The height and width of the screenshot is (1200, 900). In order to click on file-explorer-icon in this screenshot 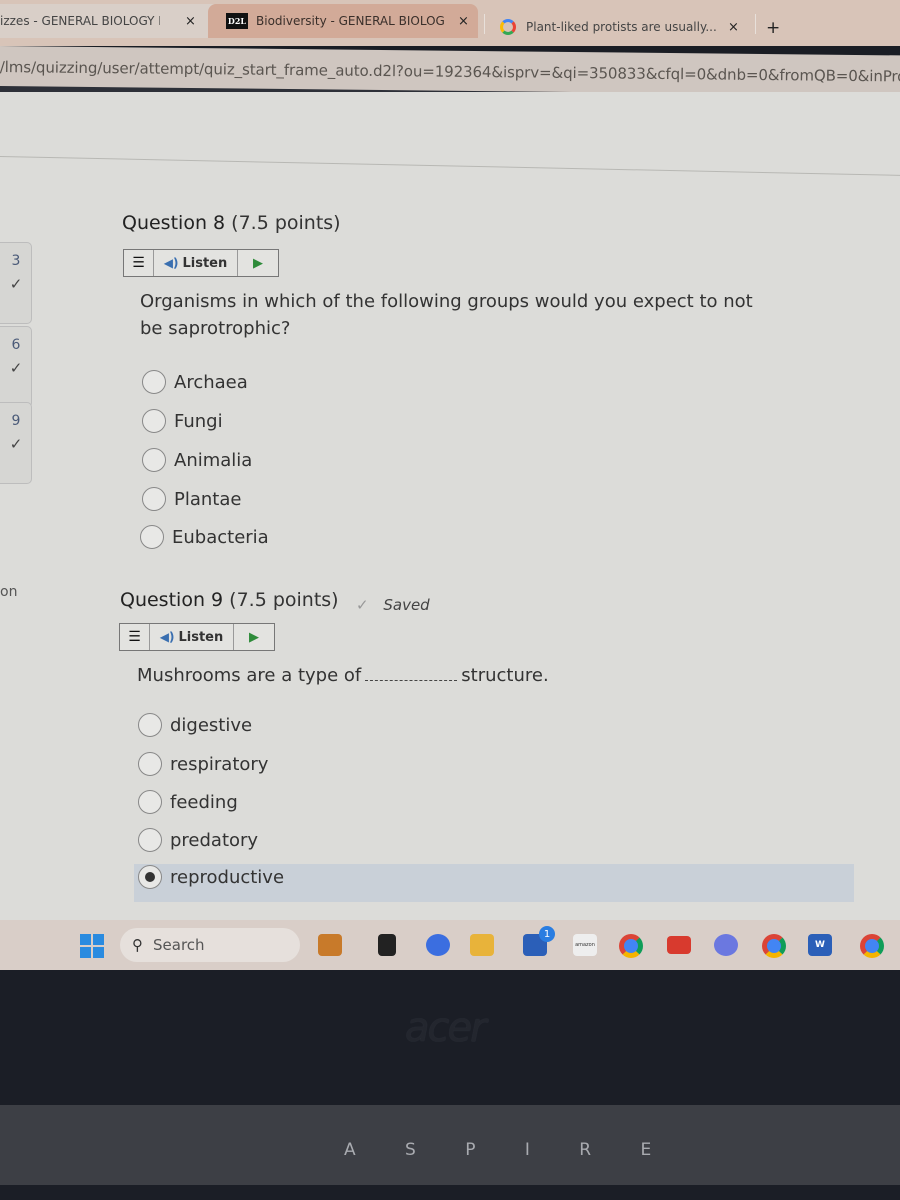, I will do `click(482, 945)`.